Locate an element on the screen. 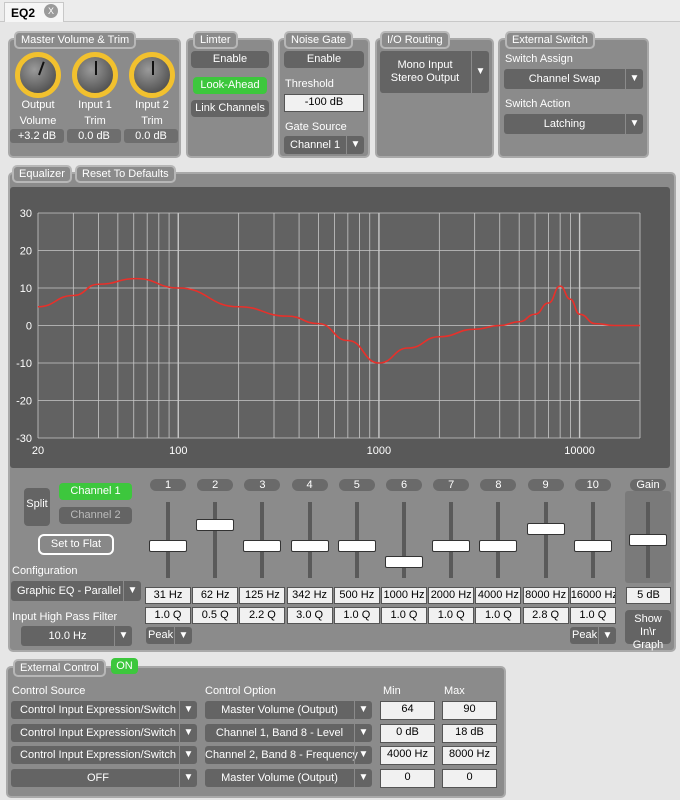 The height and width of the screenshot is (800, 680). band-10-type-select: Peak ▼ is located at coordinates (593, 635).